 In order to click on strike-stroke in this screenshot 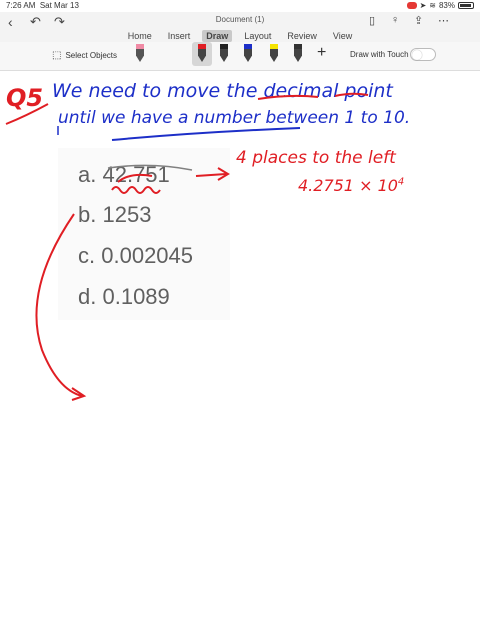, I will do `click(150, 167)`.